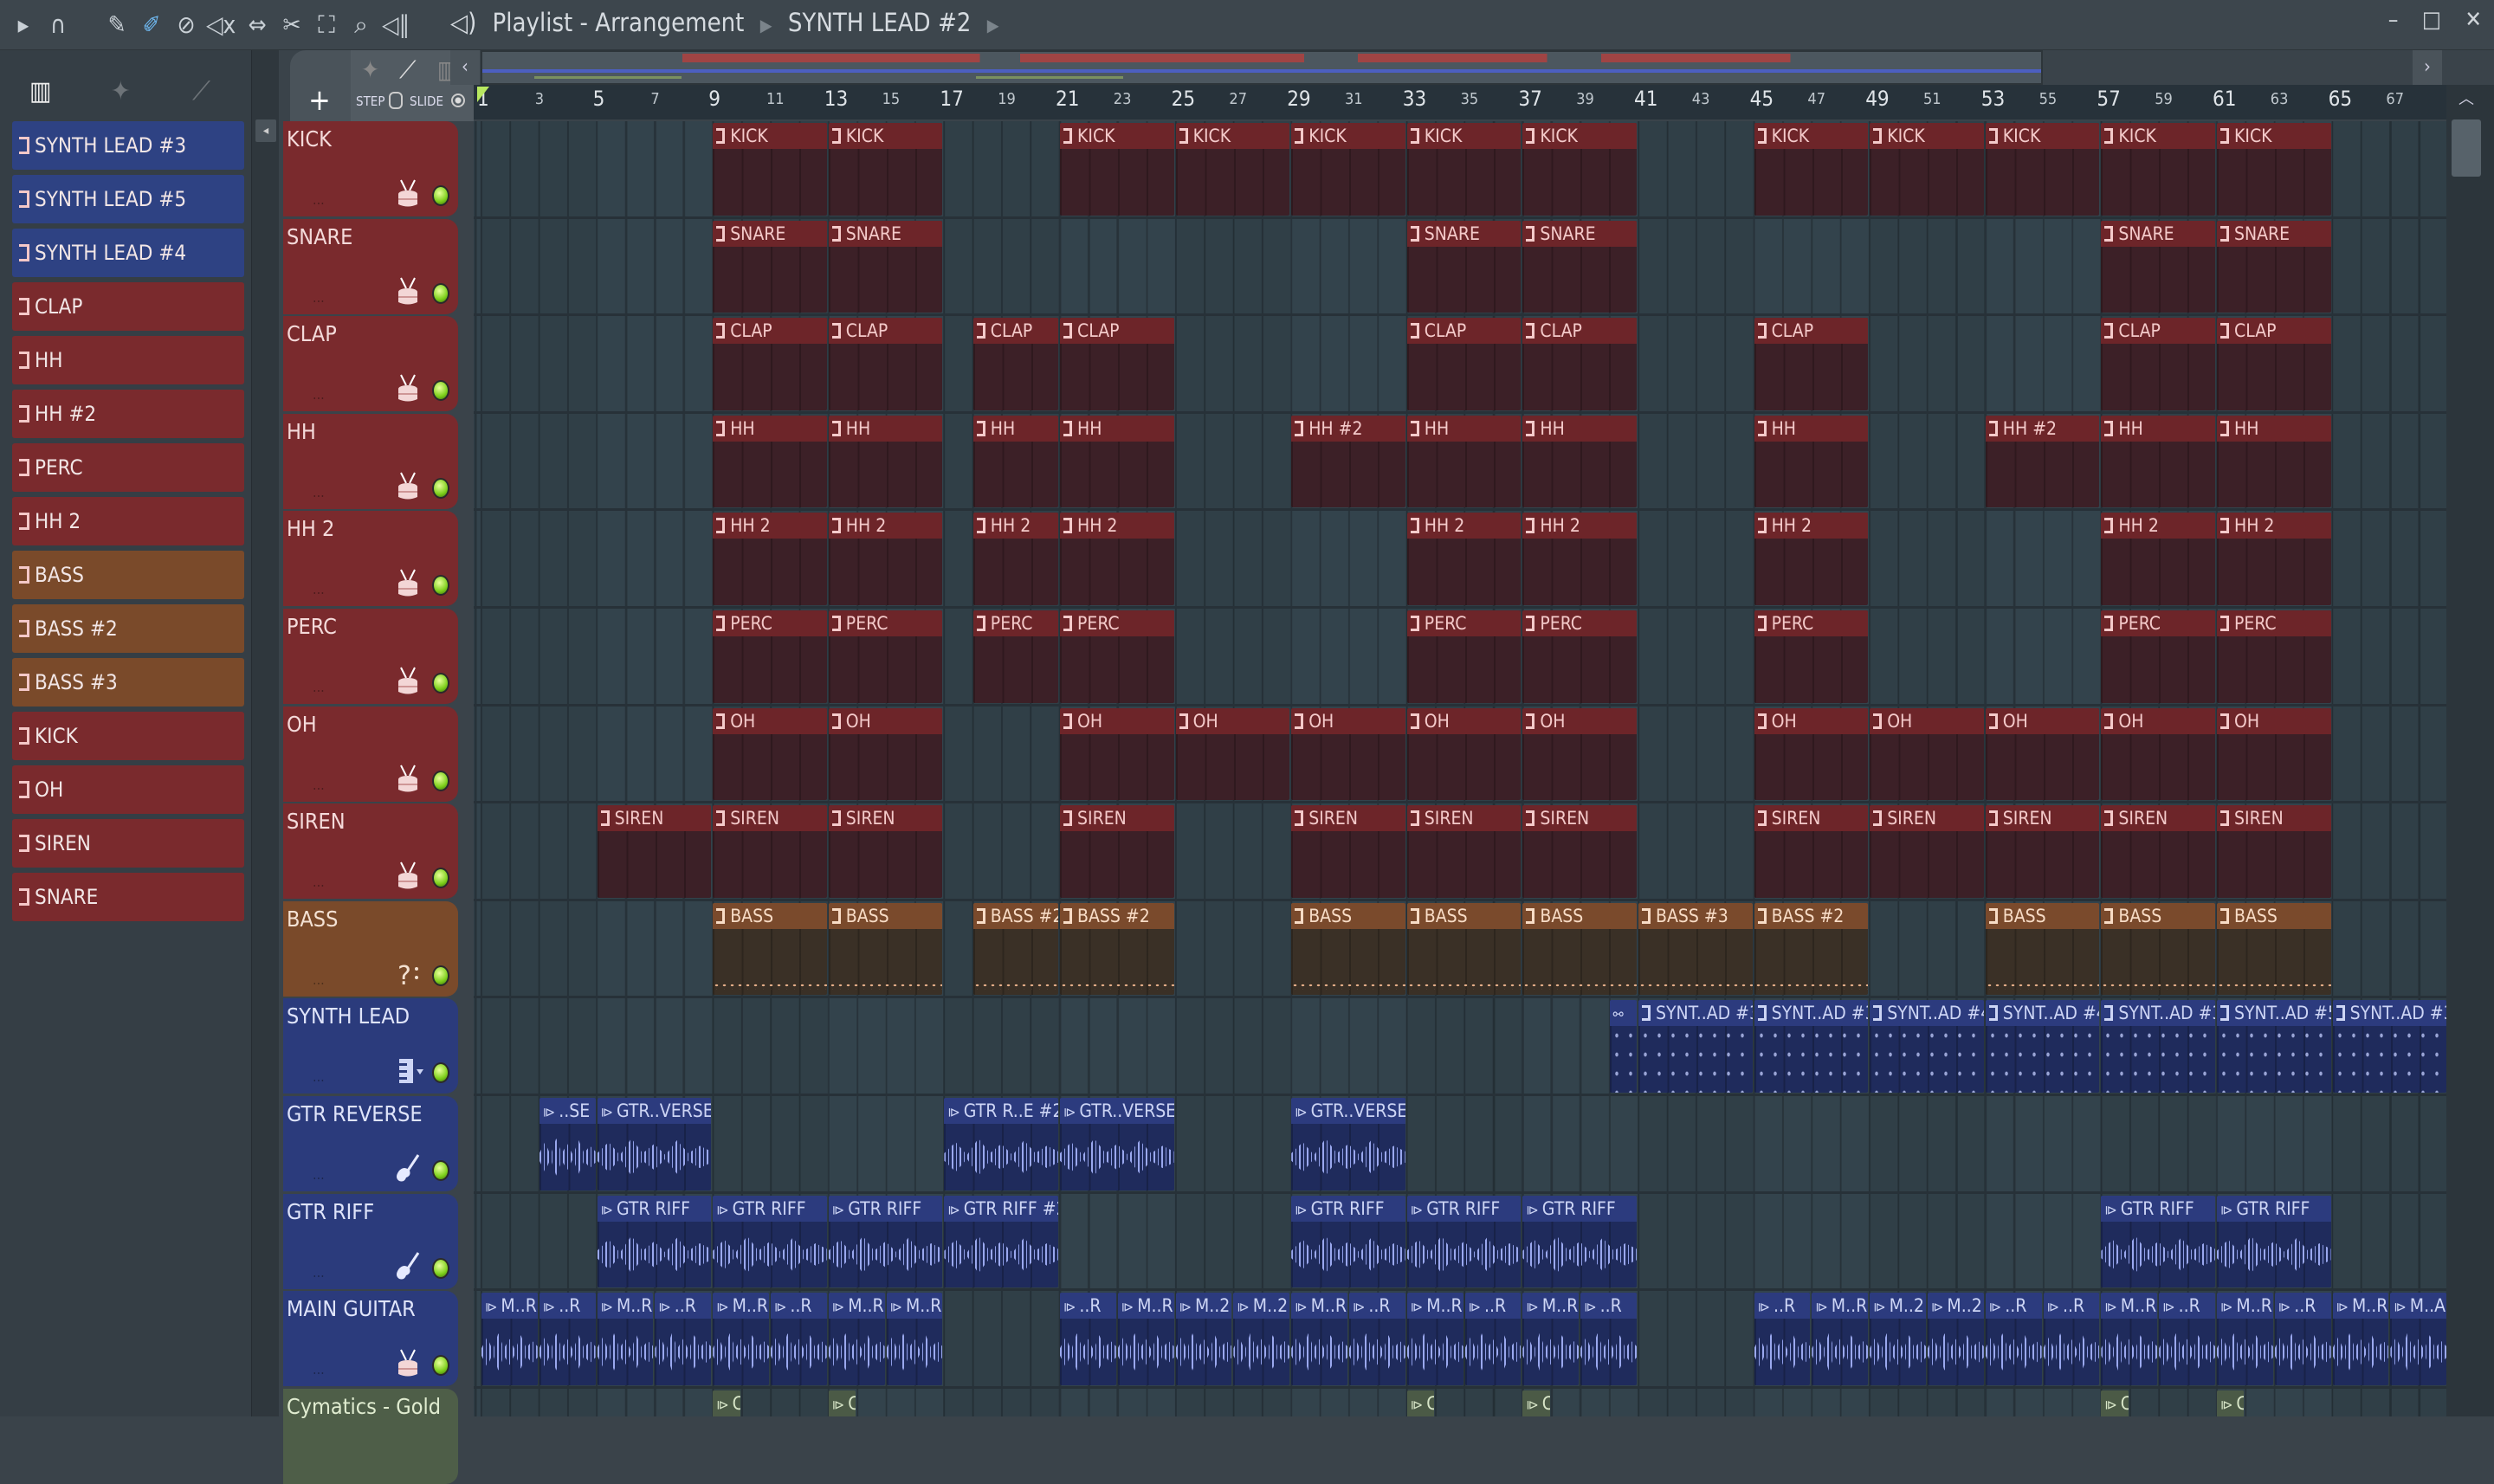 The image size is (2494, 1484). Describe the element at coordinates (1262, 67) in the screenshot. I see `playlist-overview` at that location.